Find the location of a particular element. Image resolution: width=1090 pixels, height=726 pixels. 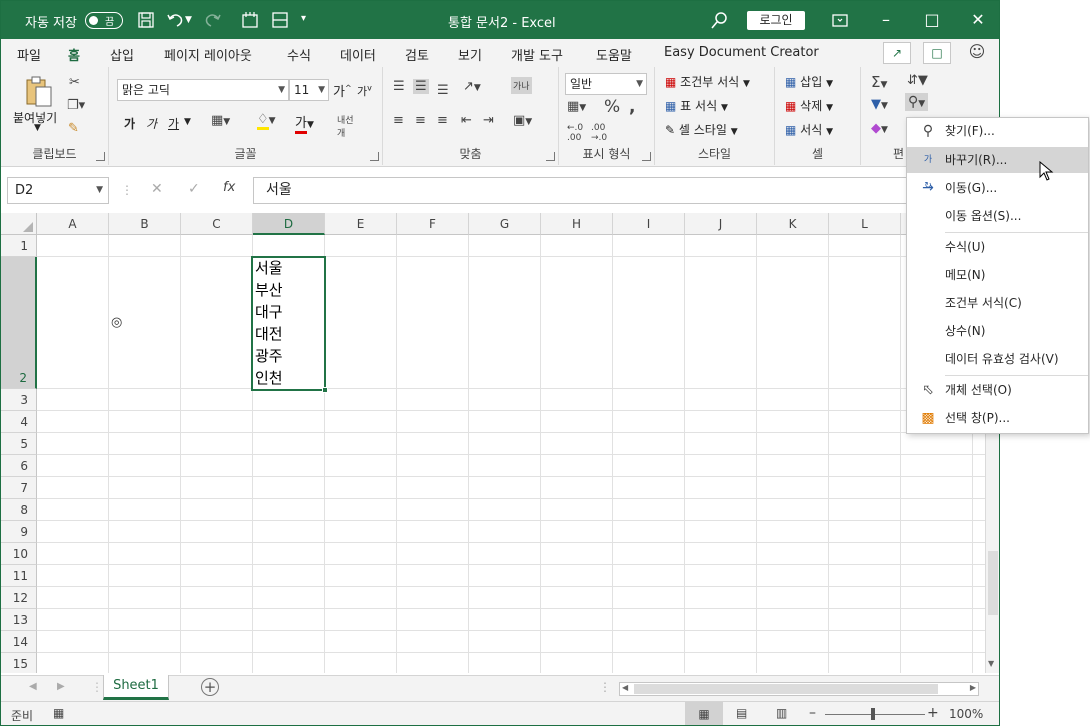

align-left-icon: ≡ is located at coordinates (398, 120).